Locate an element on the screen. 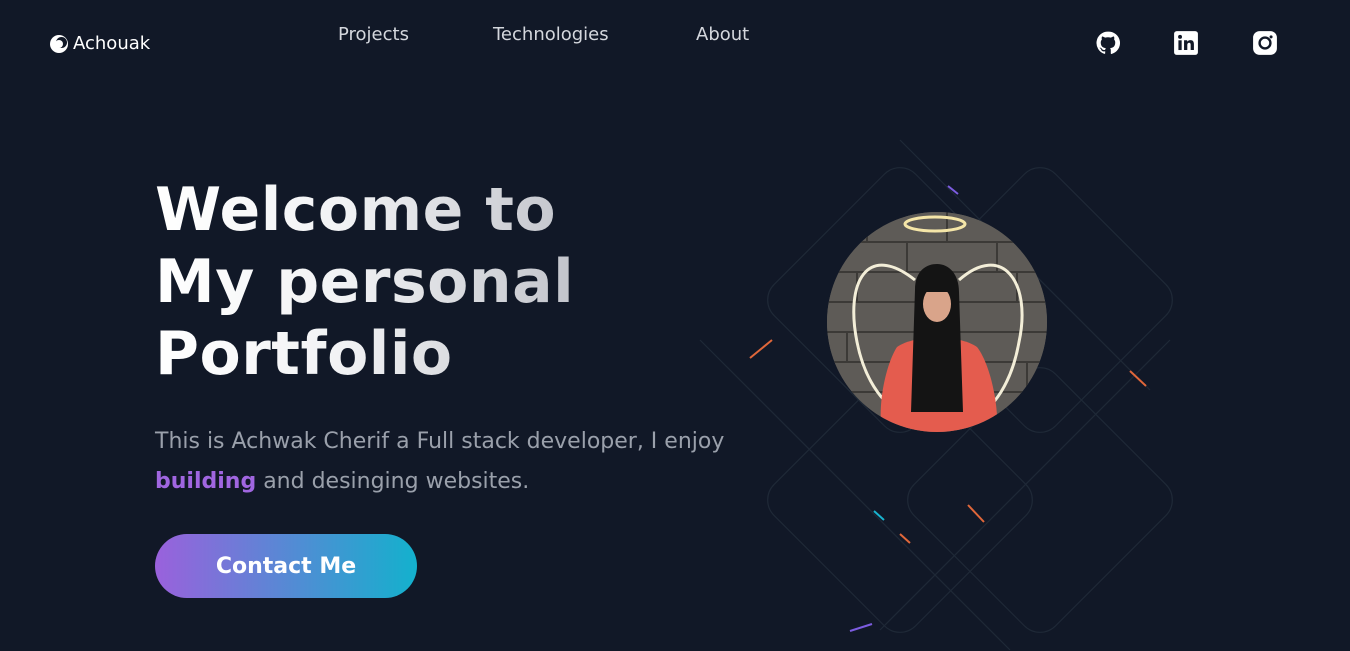 Image resolution: width=1350 pixels, height=651 pixels. instagram-icon is located at coordinates (1265, 43).